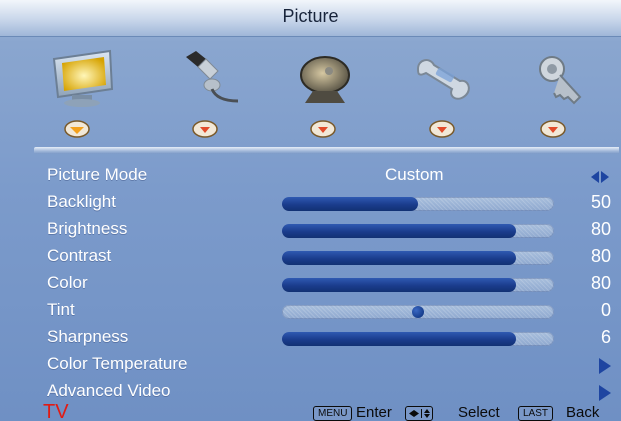 This screenshot has height=421, width=621. I want to click on left-right-arrows-icon, so click(600, 177).